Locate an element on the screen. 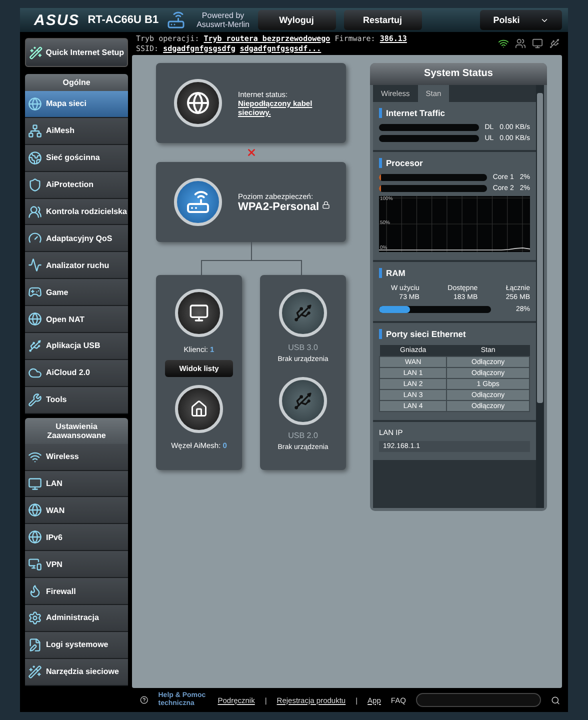 Image resolution: width=588 pixels, height=720 pixels. network-icon is located at coordinates (35, 131).